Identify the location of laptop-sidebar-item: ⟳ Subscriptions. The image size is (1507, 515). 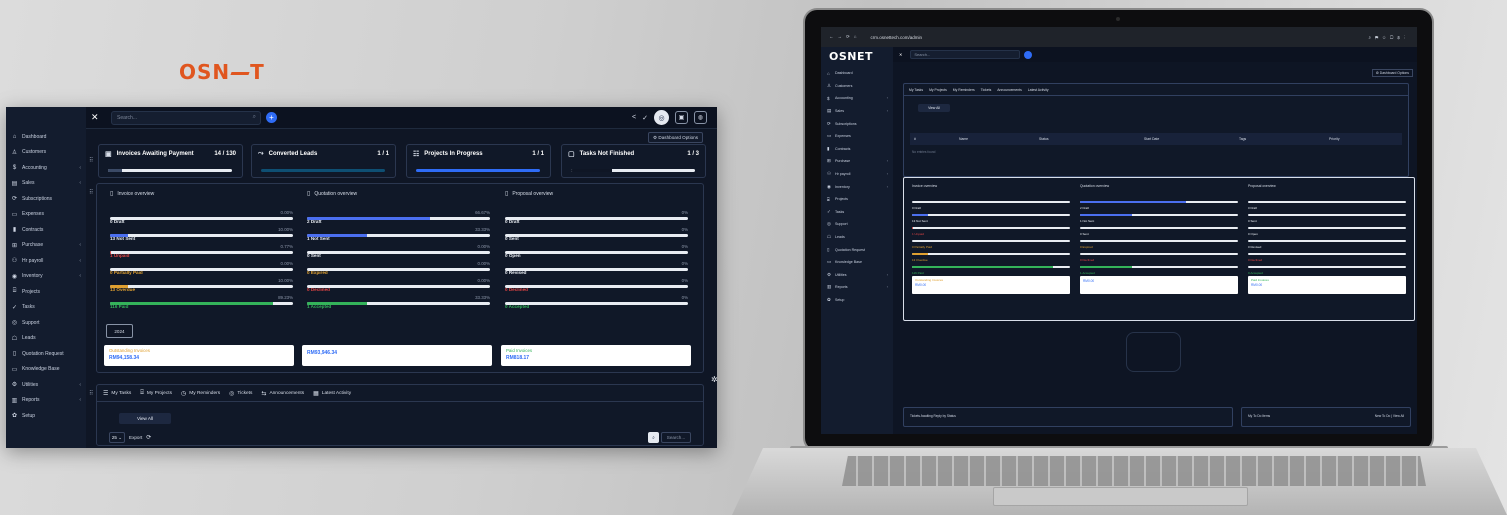
(857, 123).